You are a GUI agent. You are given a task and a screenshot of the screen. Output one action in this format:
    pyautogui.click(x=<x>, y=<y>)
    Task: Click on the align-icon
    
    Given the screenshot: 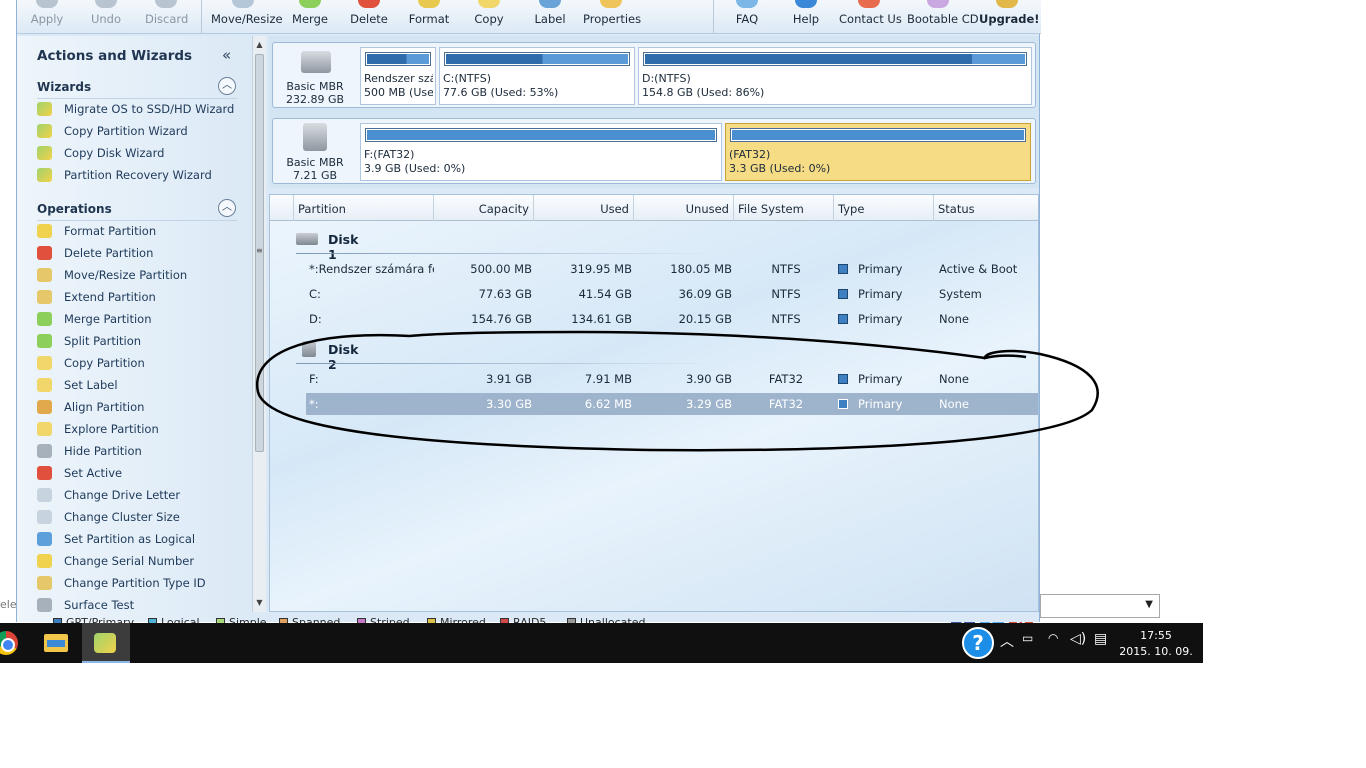 What is the action you would take?
    pyautogui.click(x=44, y=407)
    